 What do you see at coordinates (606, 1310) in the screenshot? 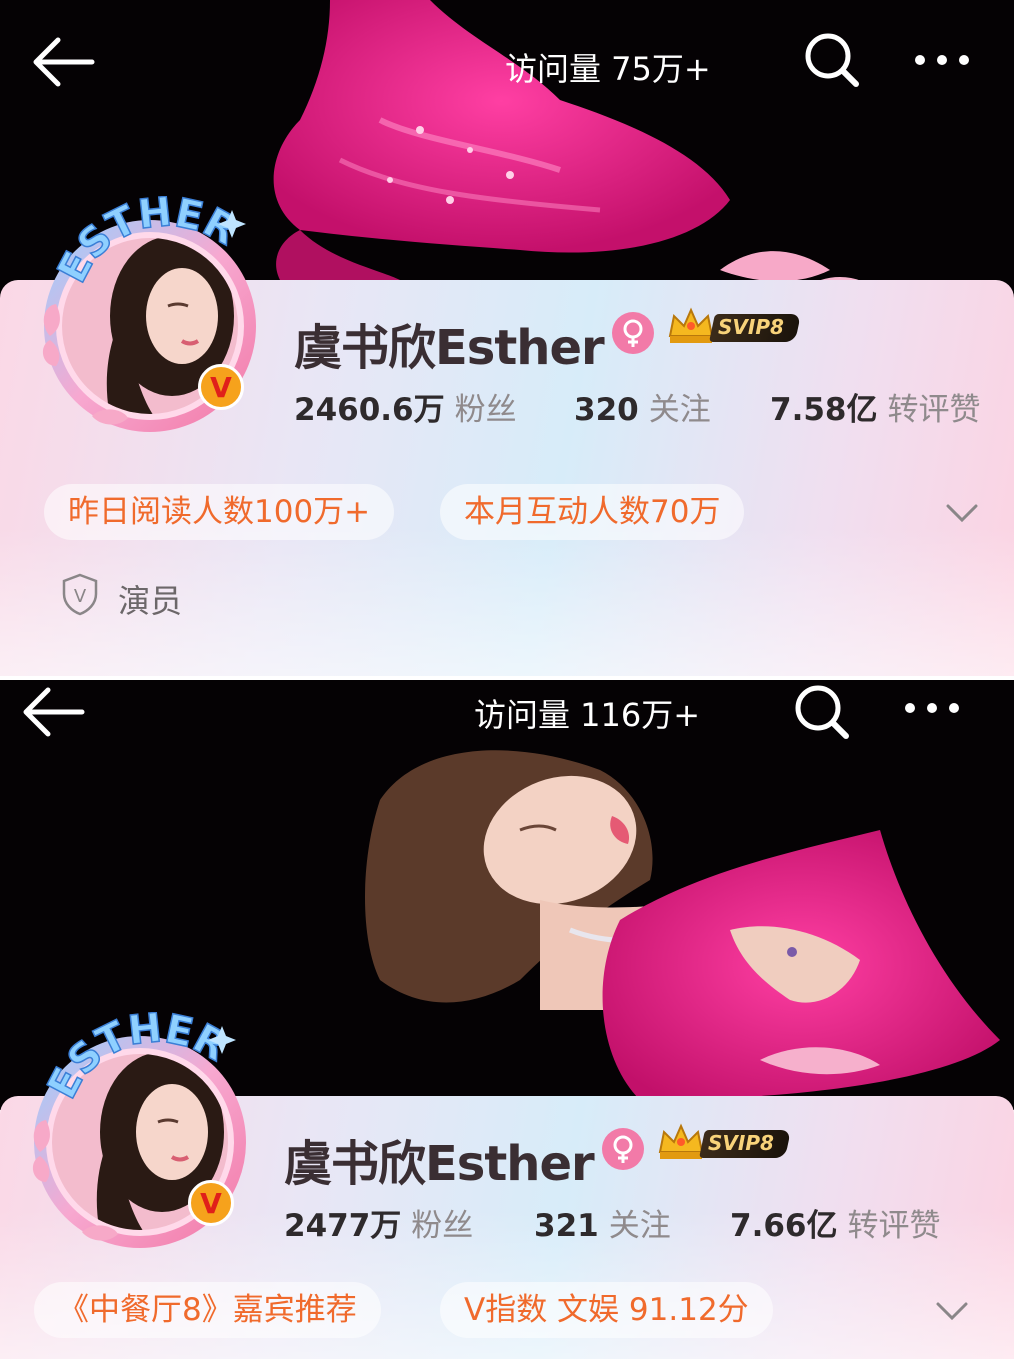
I see `v-index-pill: V指数 文娱 91.12分` at bounding box center [606, 1310].